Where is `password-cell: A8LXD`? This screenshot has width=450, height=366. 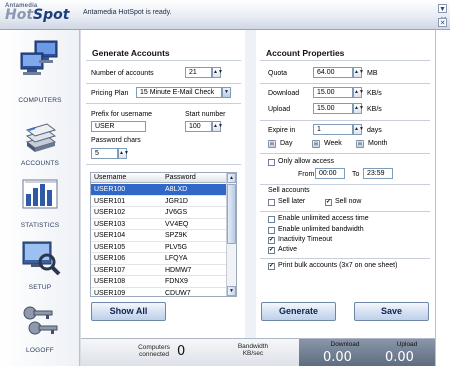
password-cell: A8LXD is located at coordinates (176, 189).